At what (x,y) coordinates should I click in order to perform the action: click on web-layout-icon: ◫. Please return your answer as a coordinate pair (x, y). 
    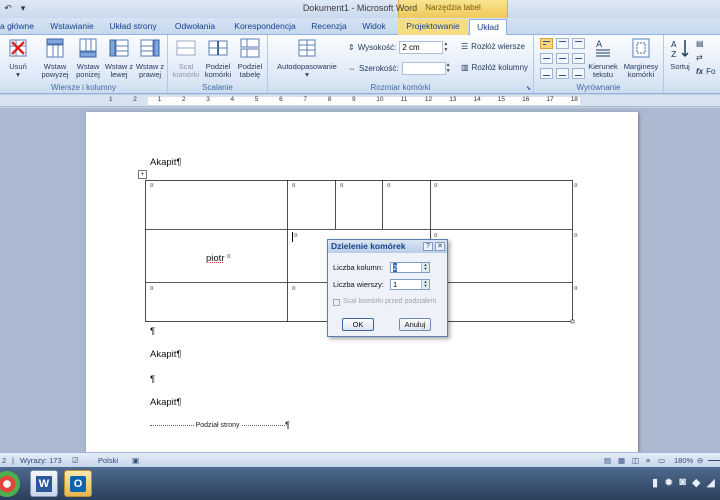
    Looking at the image, I should click on (635, 460).